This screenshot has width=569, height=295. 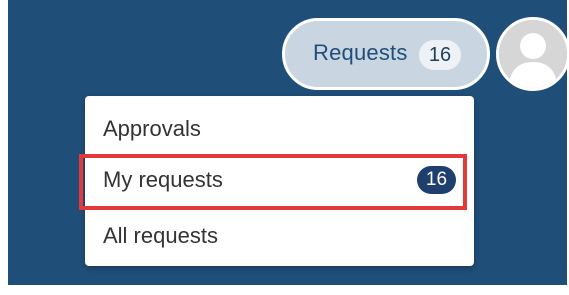 I want to click on menu-item-approvals: Approvals, so click(x=279, y=129).